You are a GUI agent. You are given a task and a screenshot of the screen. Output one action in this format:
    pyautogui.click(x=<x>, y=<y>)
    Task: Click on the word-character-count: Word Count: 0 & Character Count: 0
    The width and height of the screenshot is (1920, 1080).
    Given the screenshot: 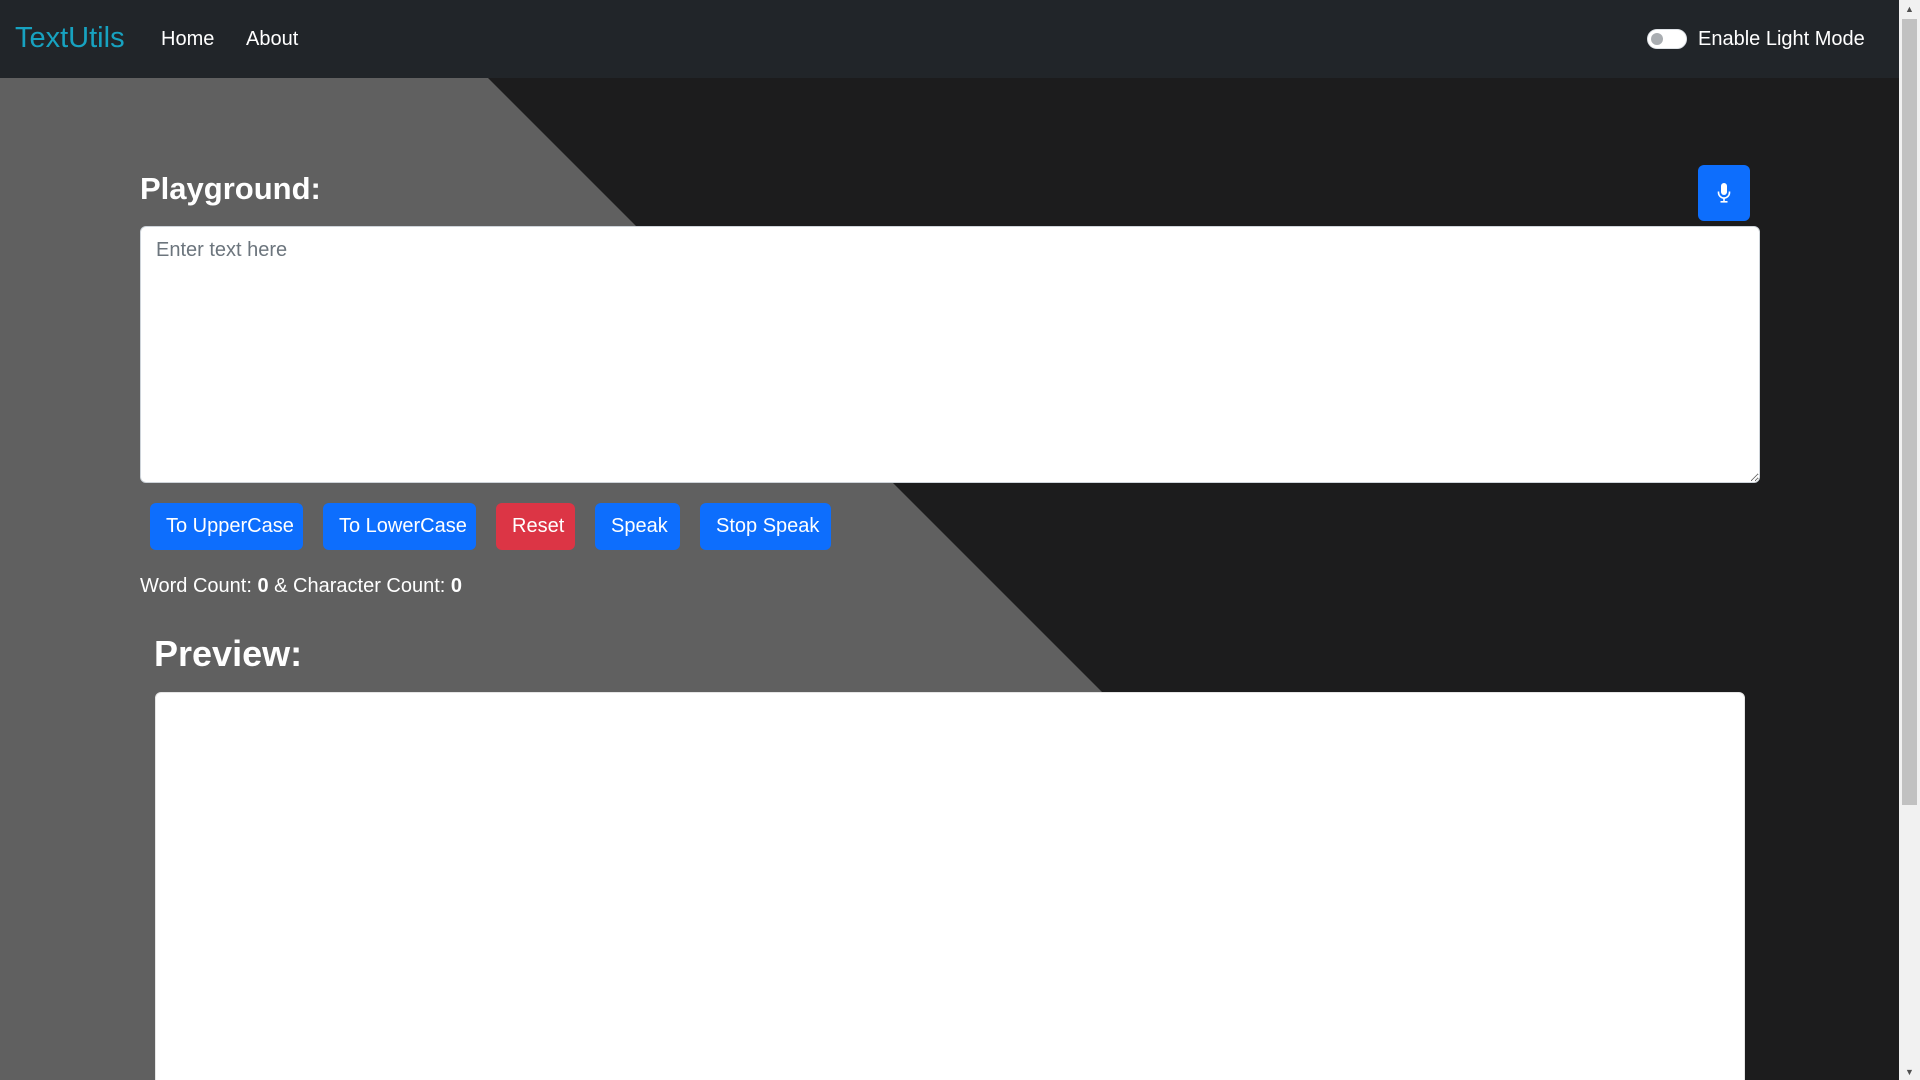 What is the action you would take?
    pyautogui.click(x=301, y=586)
    